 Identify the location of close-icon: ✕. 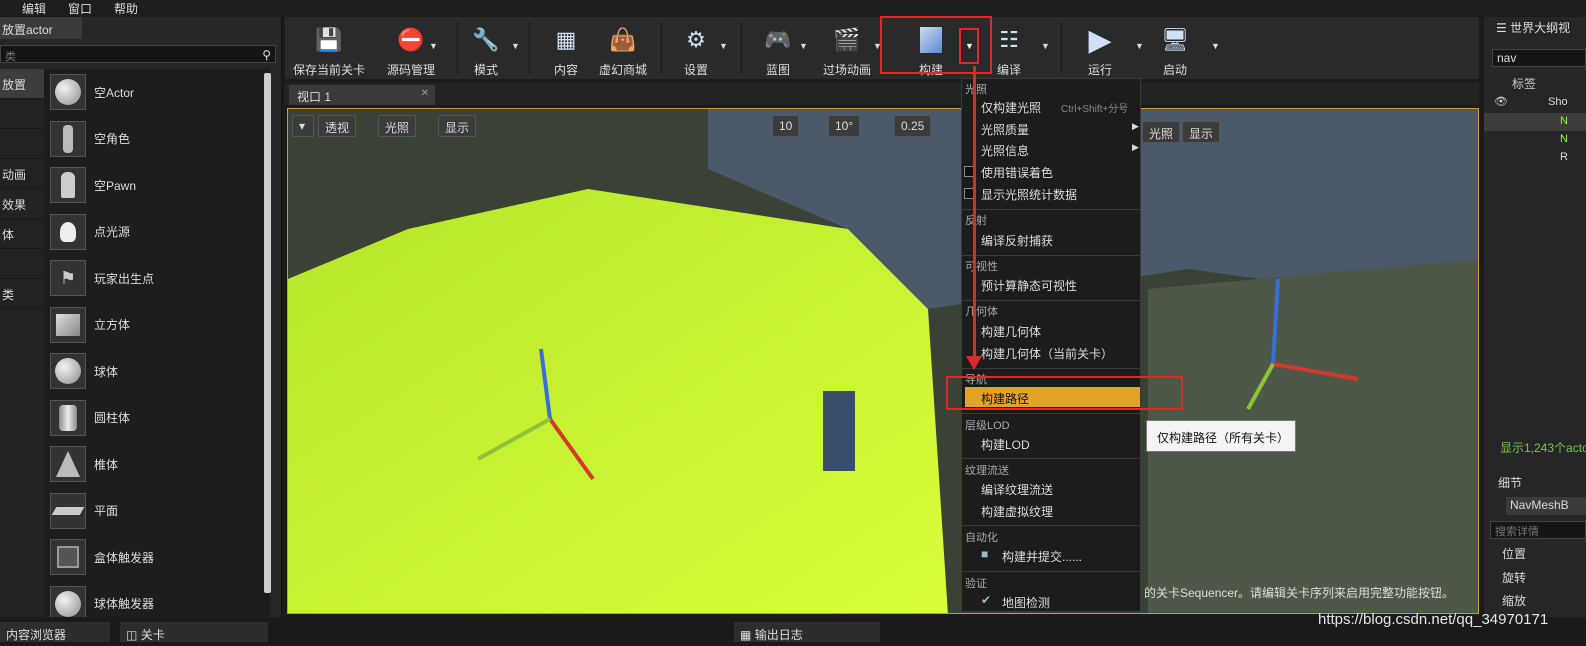
(425, 93).